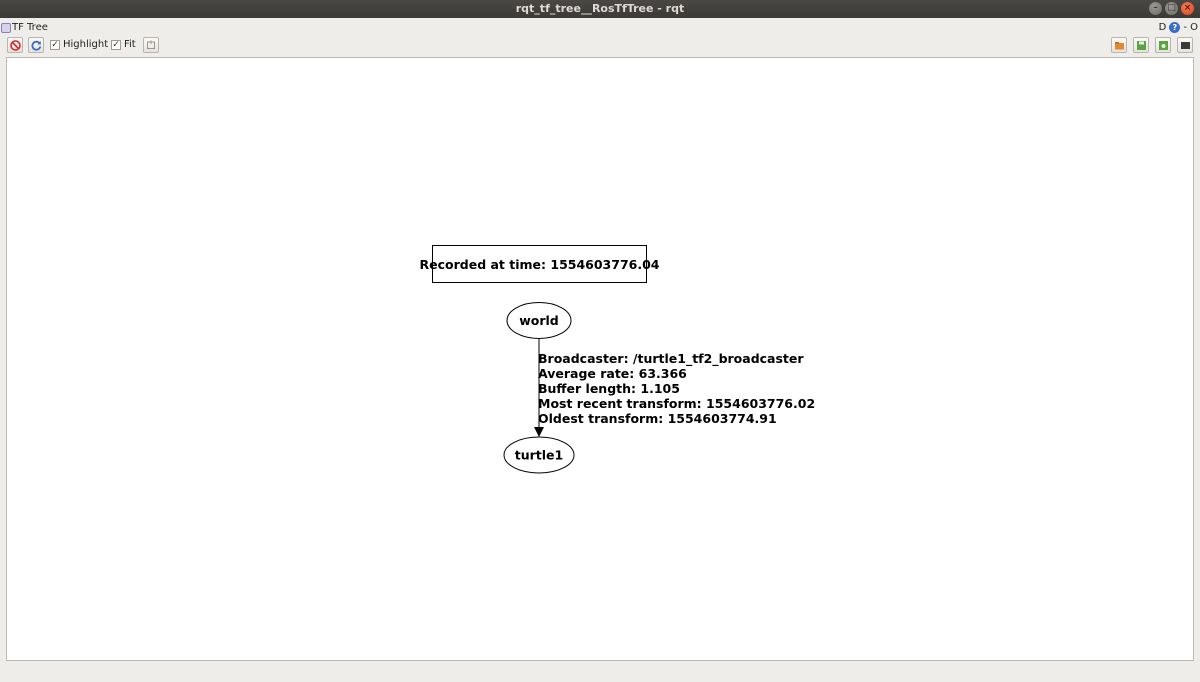 This screenshot has width=1200, height=682. I want to click on plugin-title-area: TF Tree, so click(24, 27).